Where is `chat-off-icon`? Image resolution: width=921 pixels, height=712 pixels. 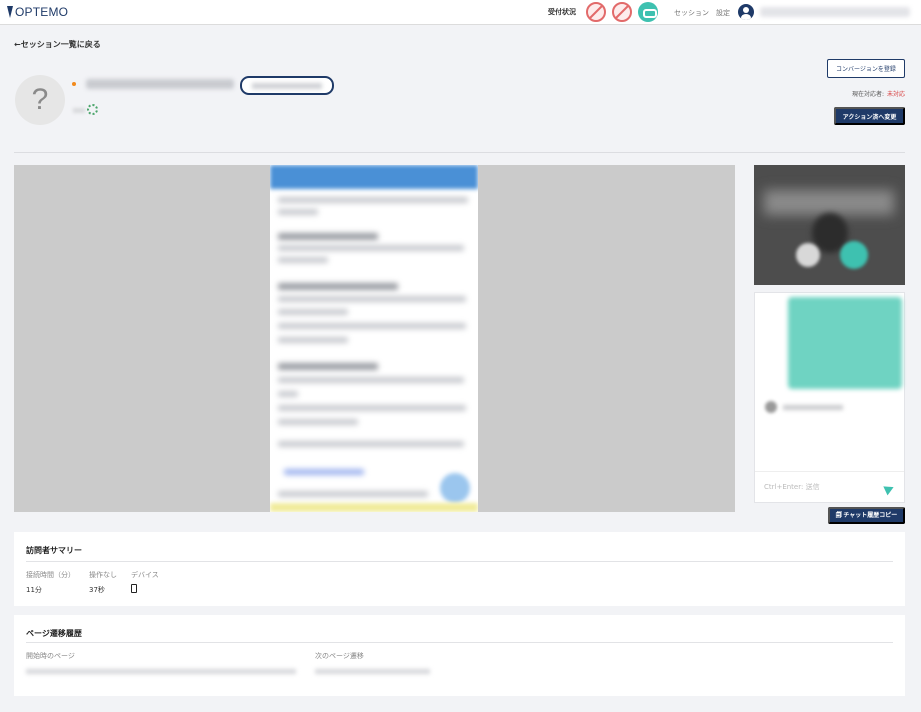 chat-off-icon is located at coordinates (596, 12).